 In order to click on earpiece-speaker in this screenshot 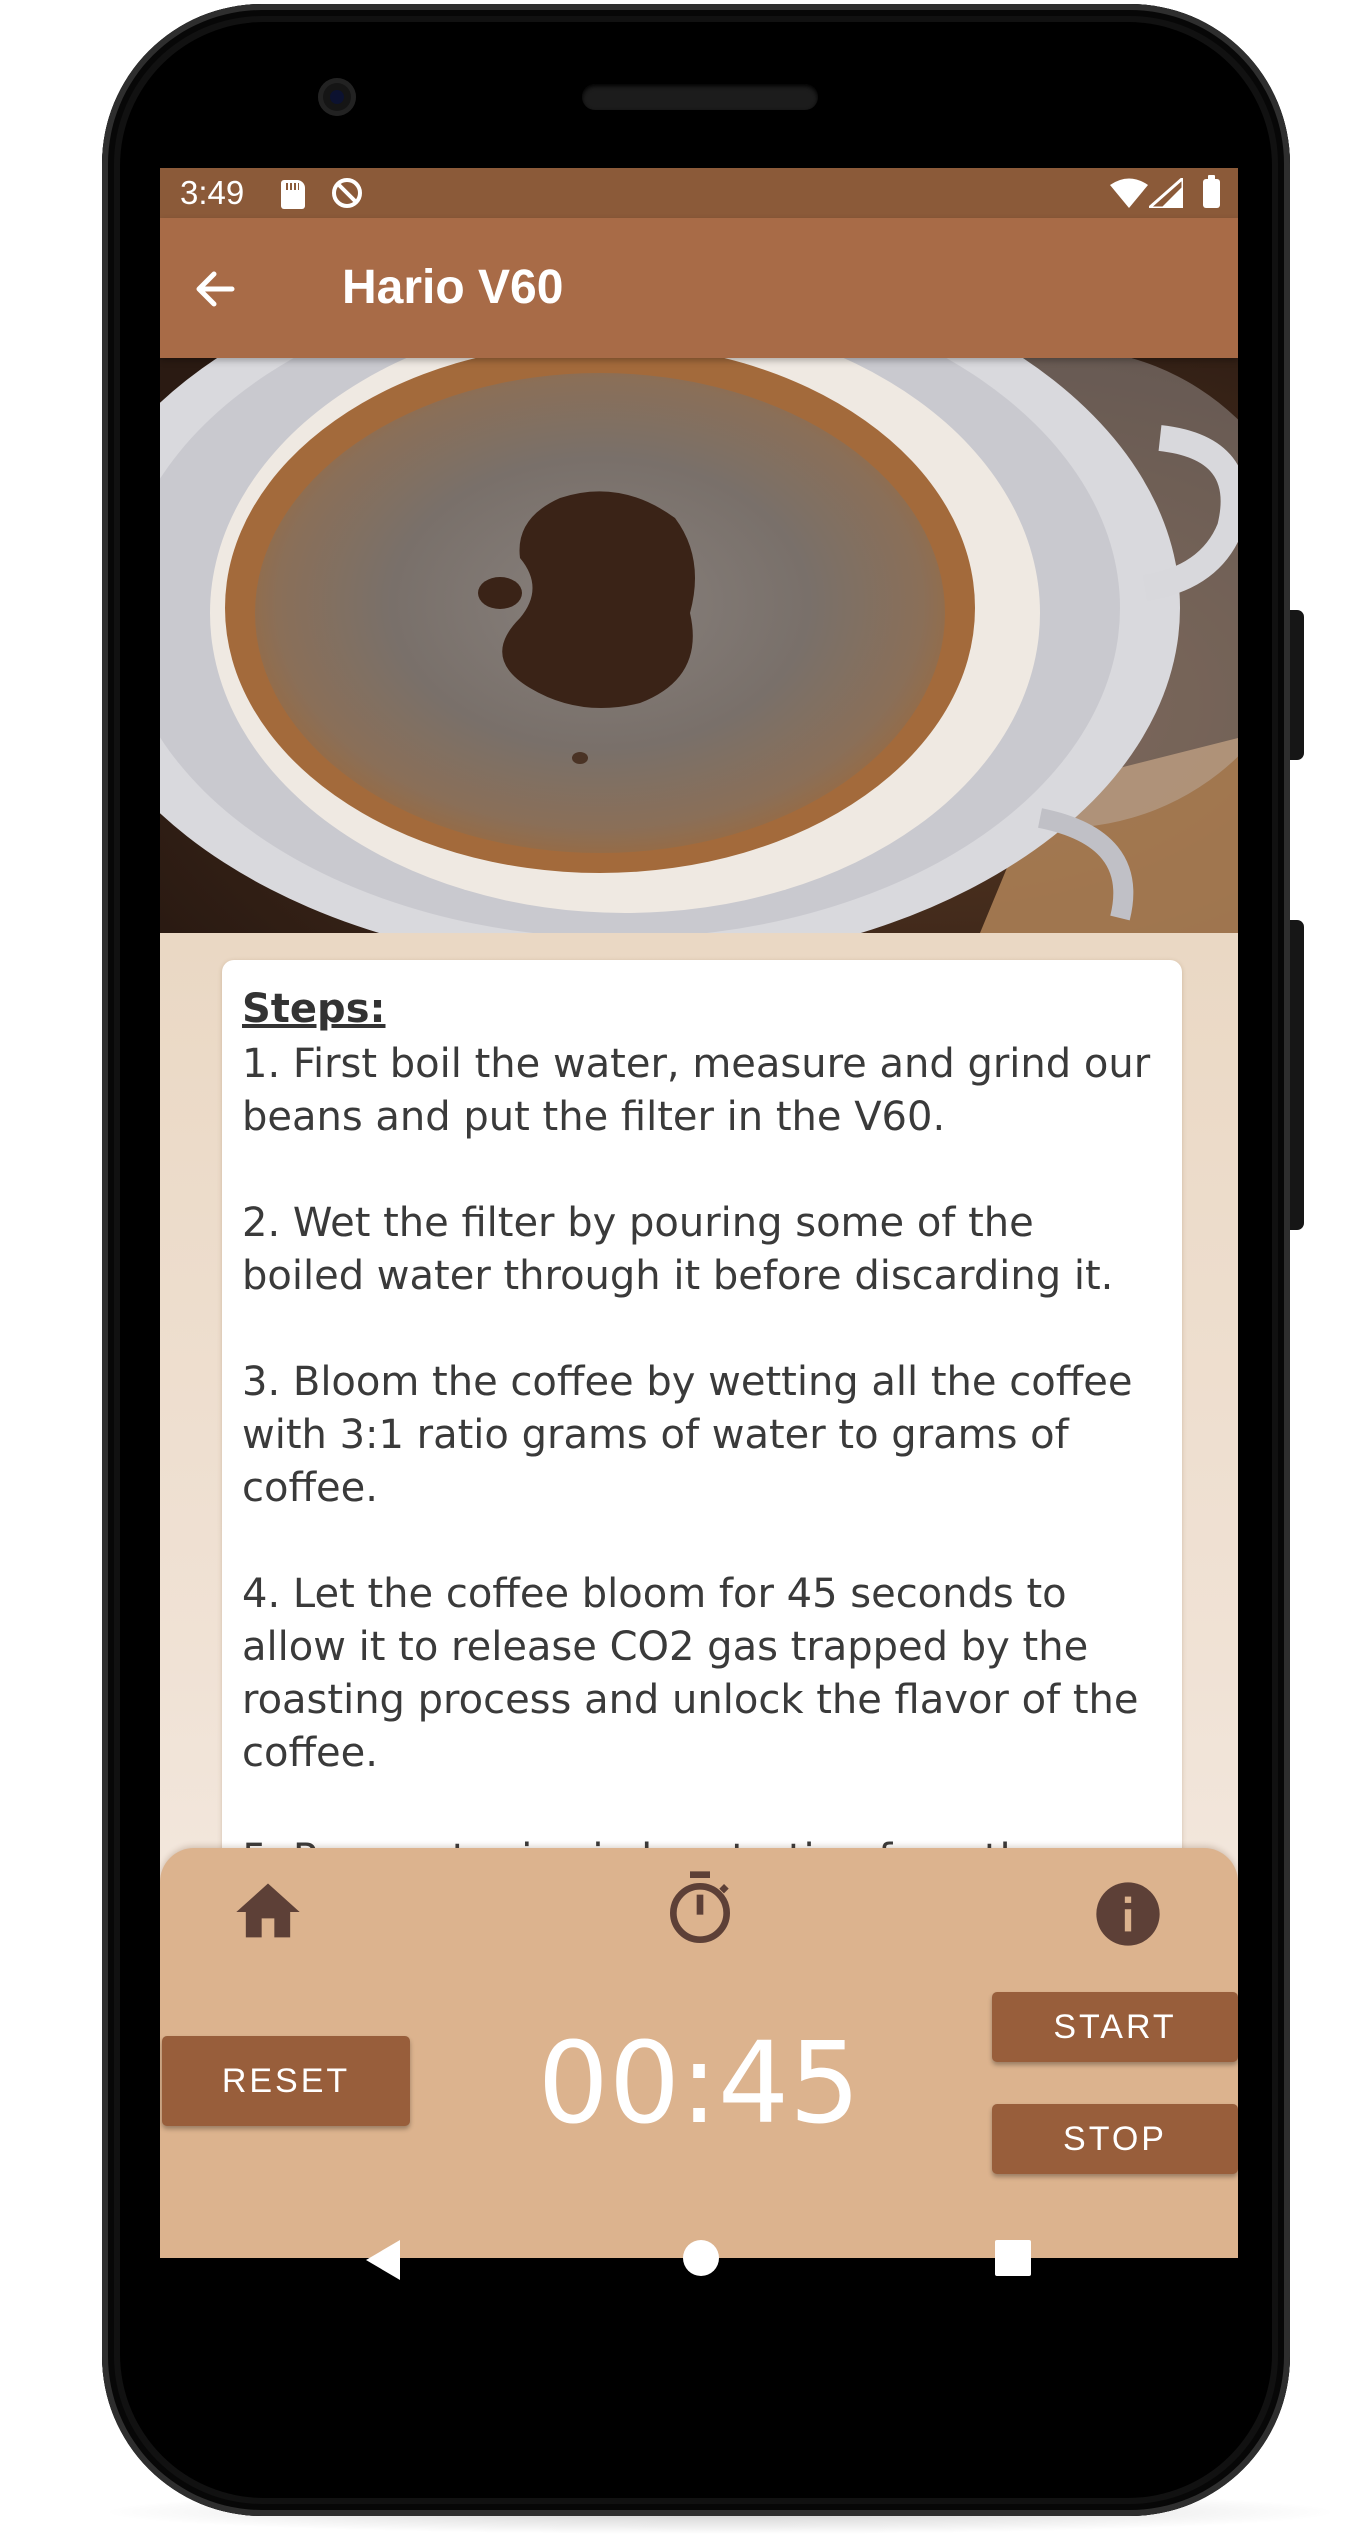, I will do `click(700, 97)`.